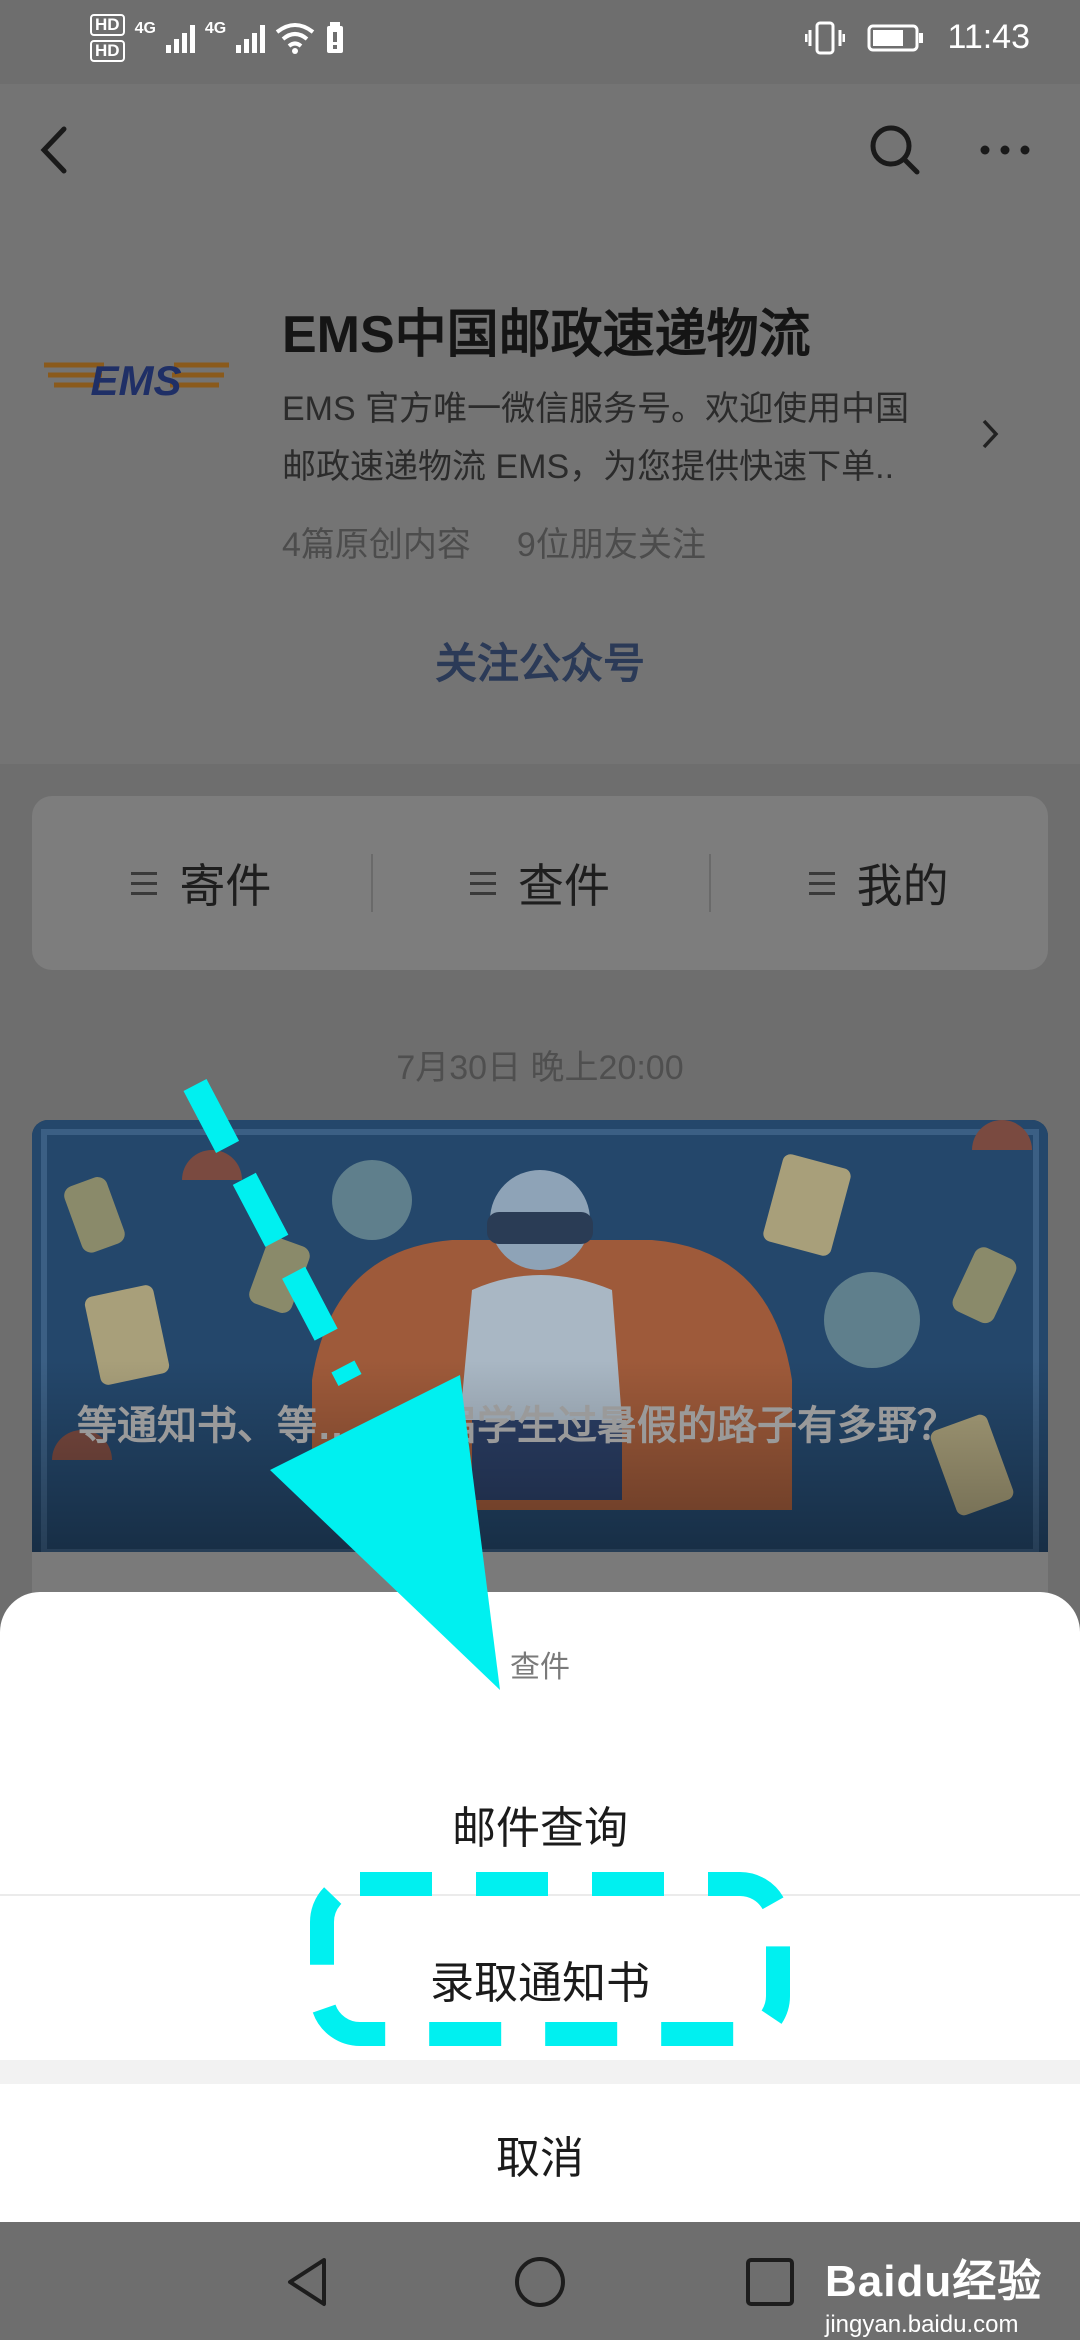 The image size is (1080, 2340). Describe the element at coordinates (180, 38) in the screenshot. I see `signal-icon` at that location.